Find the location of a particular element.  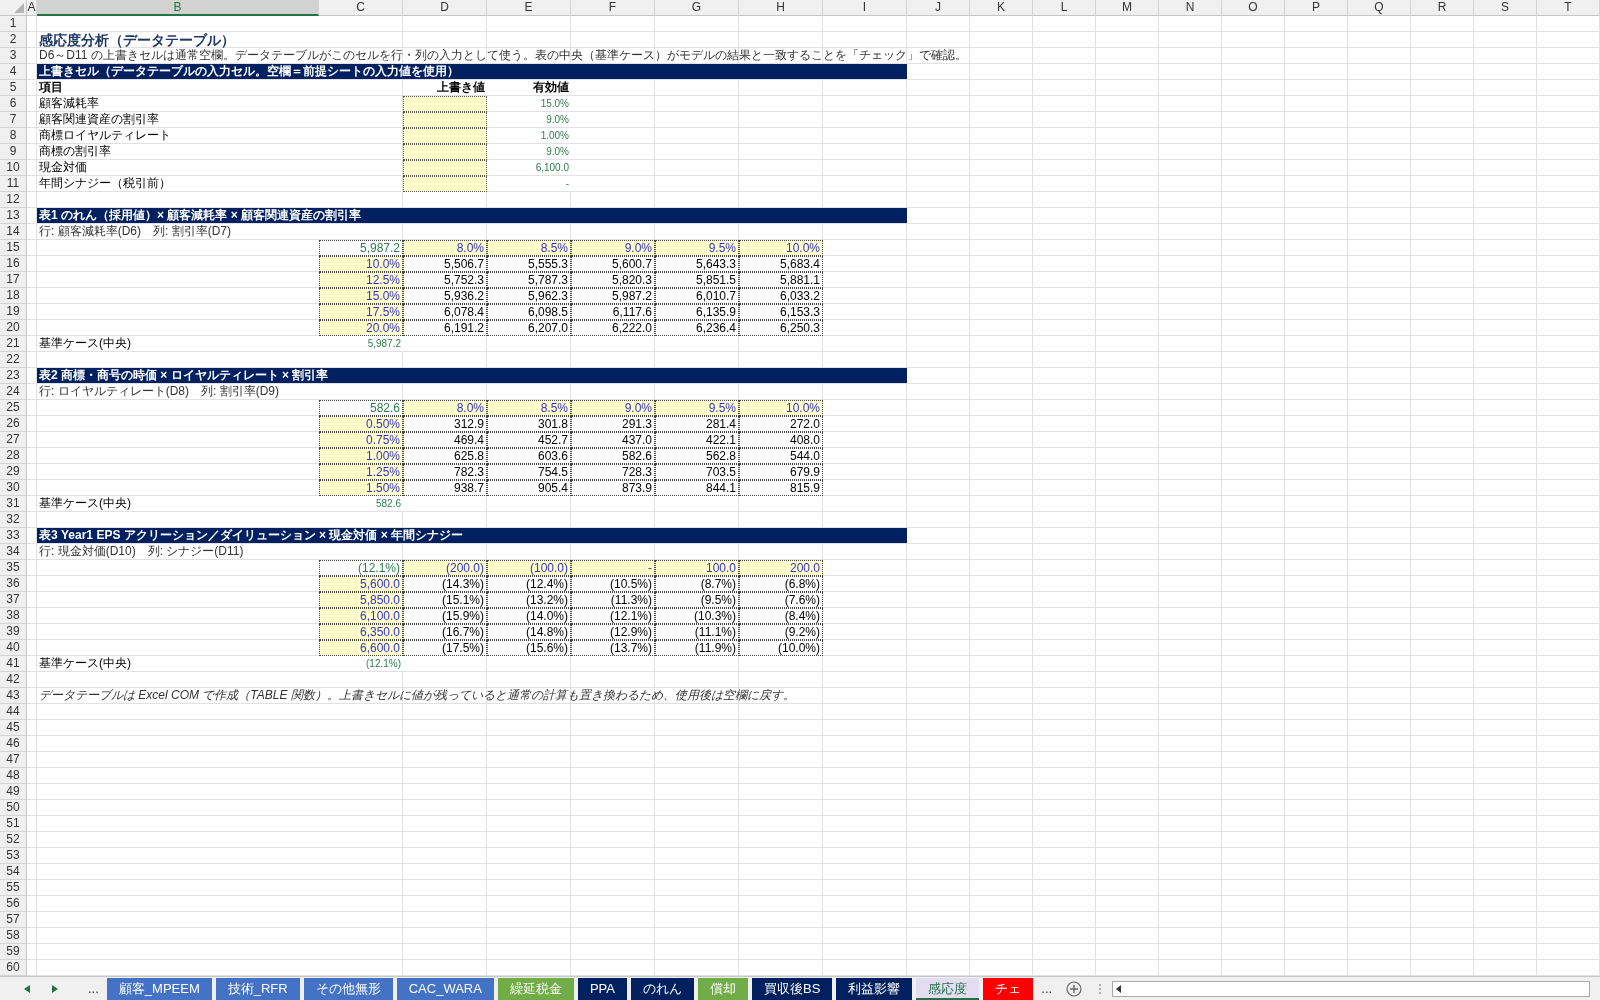

row-header: 51 is located at coordinates (13, 824).